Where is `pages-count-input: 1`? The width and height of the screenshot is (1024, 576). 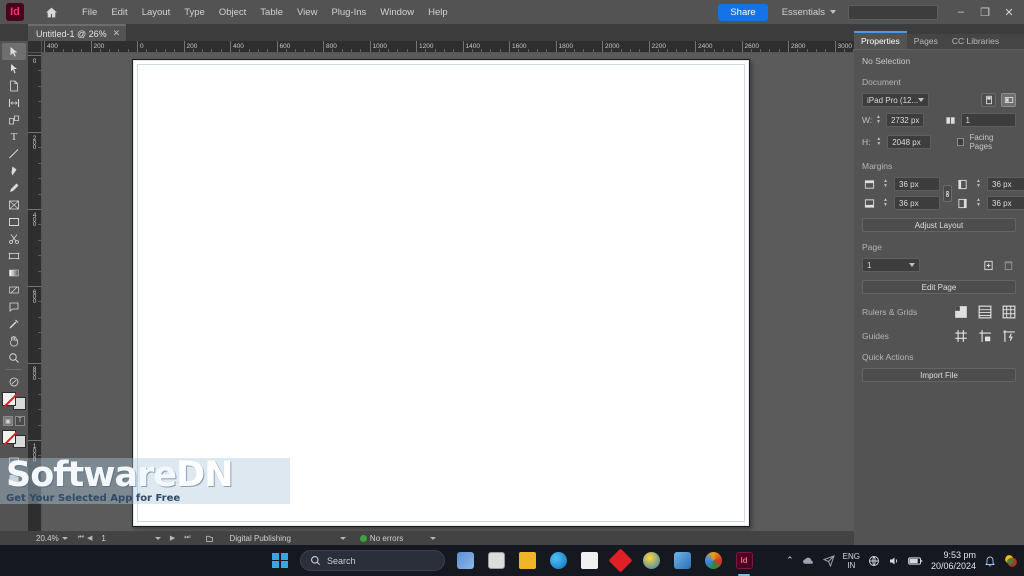
pages-count-input: 1 is located at coordinates (988, 120).